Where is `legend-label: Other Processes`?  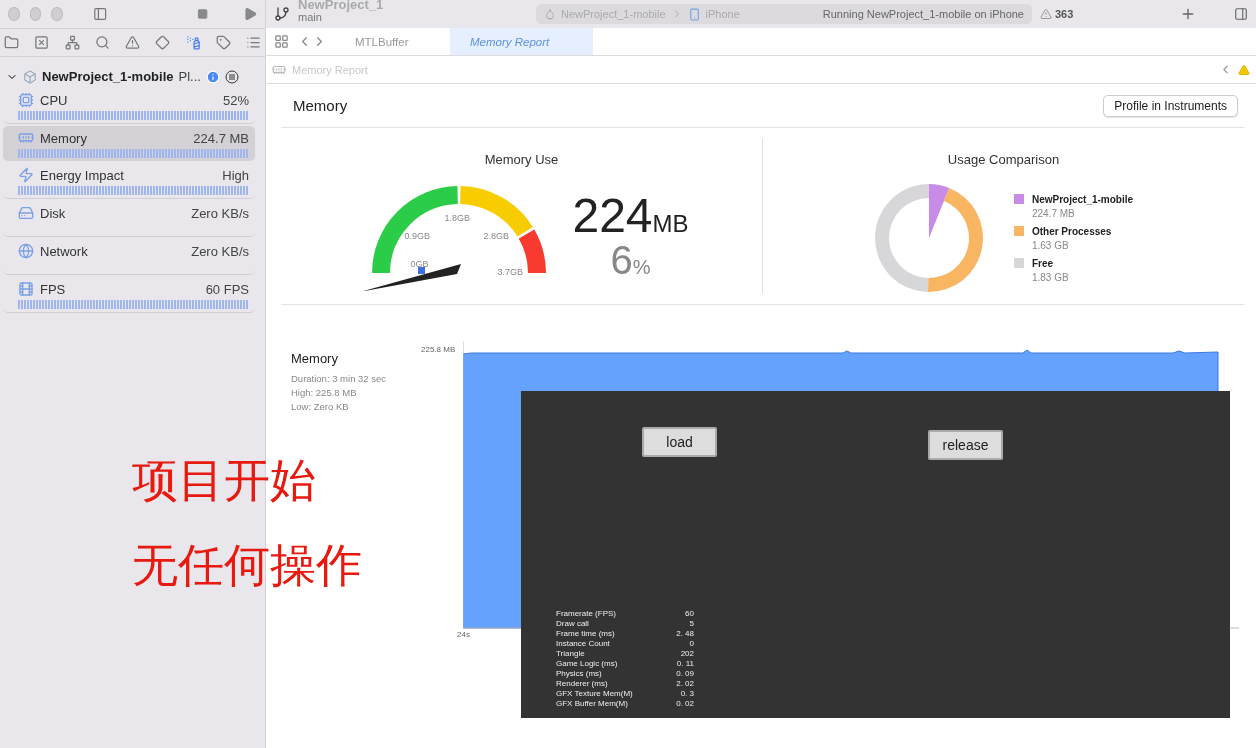
legend-label: Other Processes is located at coordinates (1072, 231).